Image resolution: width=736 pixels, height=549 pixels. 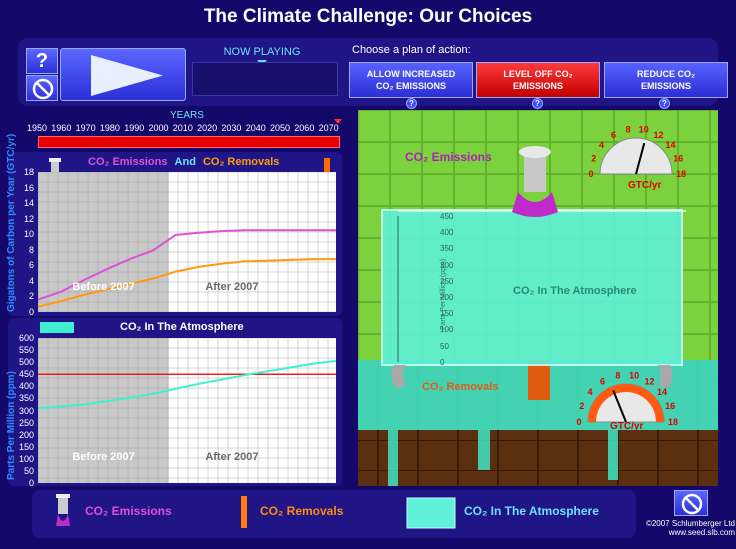 I want to click on tank-tick: 0, so click(x=442, y=362).